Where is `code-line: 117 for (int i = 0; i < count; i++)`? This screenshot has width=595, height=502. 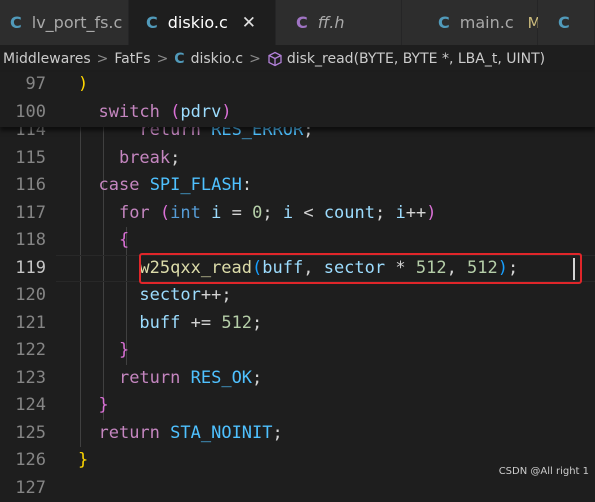 code-line: 117 for (int i = 0; i < count; i++) is located at coordinates (297, 213).